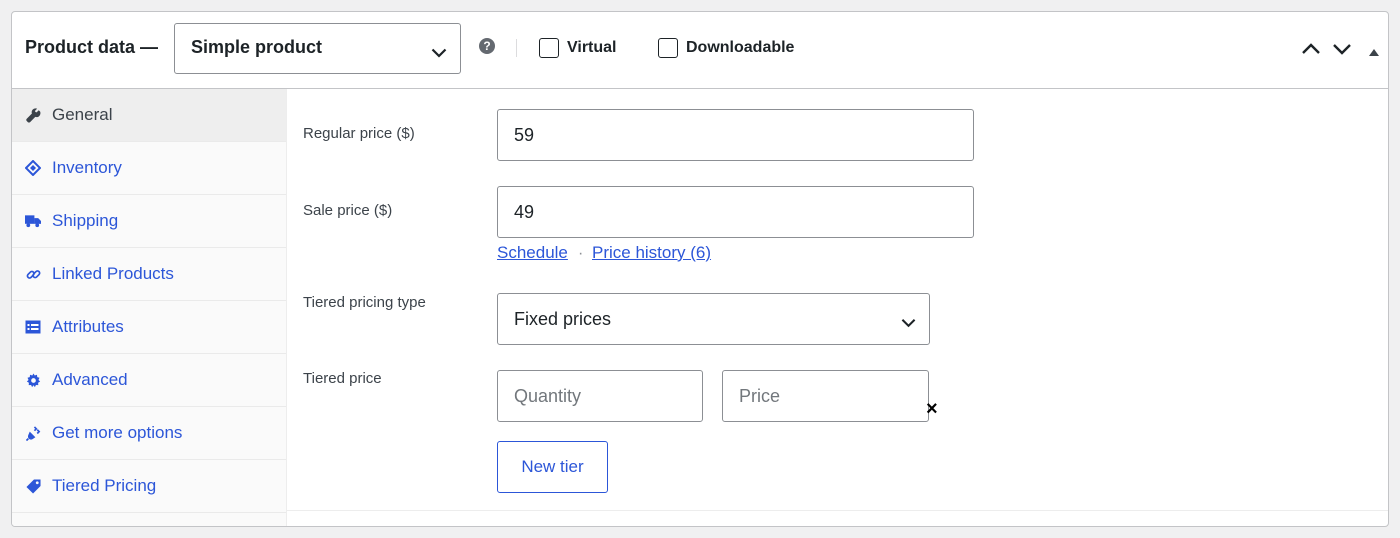 This screenshot has height=538, width=1400. What do you see at coordinates (549, 48) in the screenshot?
I see `virtual-checkbox` at bounding box center [549, 48].